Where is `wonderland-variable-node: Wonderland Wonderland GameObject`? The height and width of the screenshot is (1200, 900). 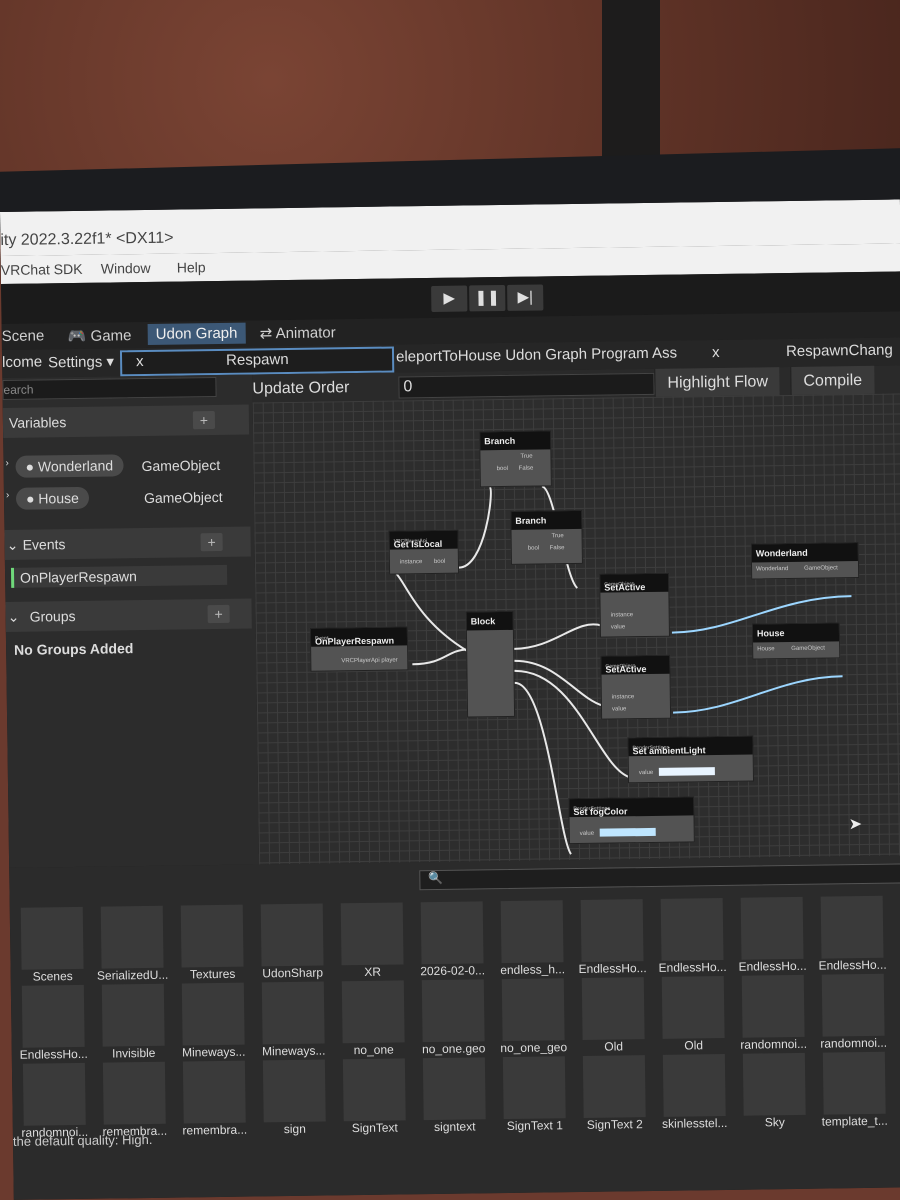 wonderland-variable-node: Wonderland Wonderland GameObject is located at coordinates (805, 561).